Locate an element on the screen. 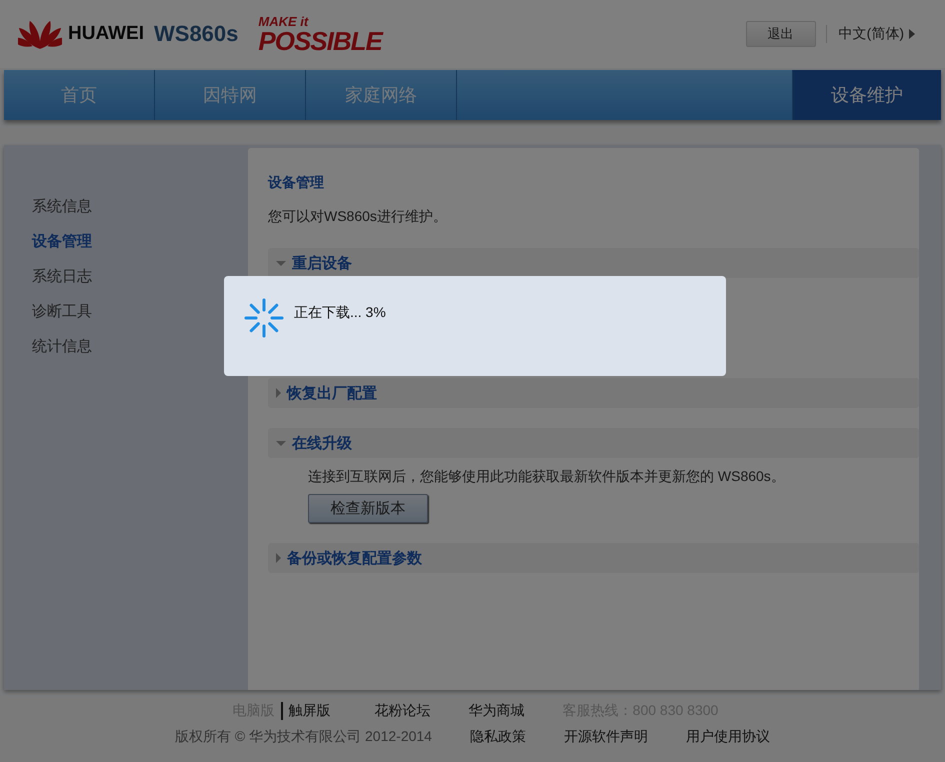  section-text: 连接到互联网后，您能够使用此功能获取最新软件版本并更新您的 WS860s。 is located at coordinates (547, 477).